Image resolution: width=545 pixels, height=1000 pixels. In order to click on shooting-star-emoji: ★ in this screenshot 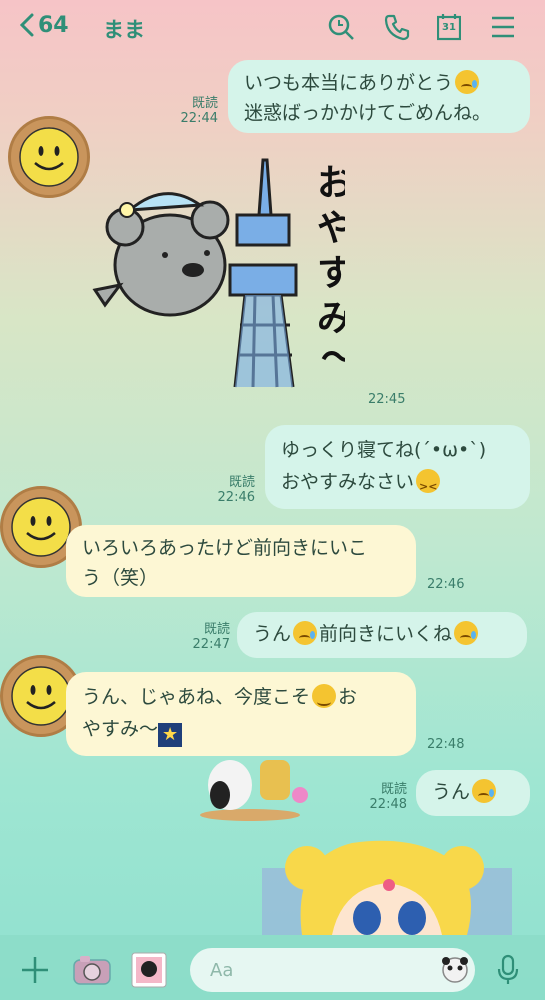, I will do `click(170, 735)`.